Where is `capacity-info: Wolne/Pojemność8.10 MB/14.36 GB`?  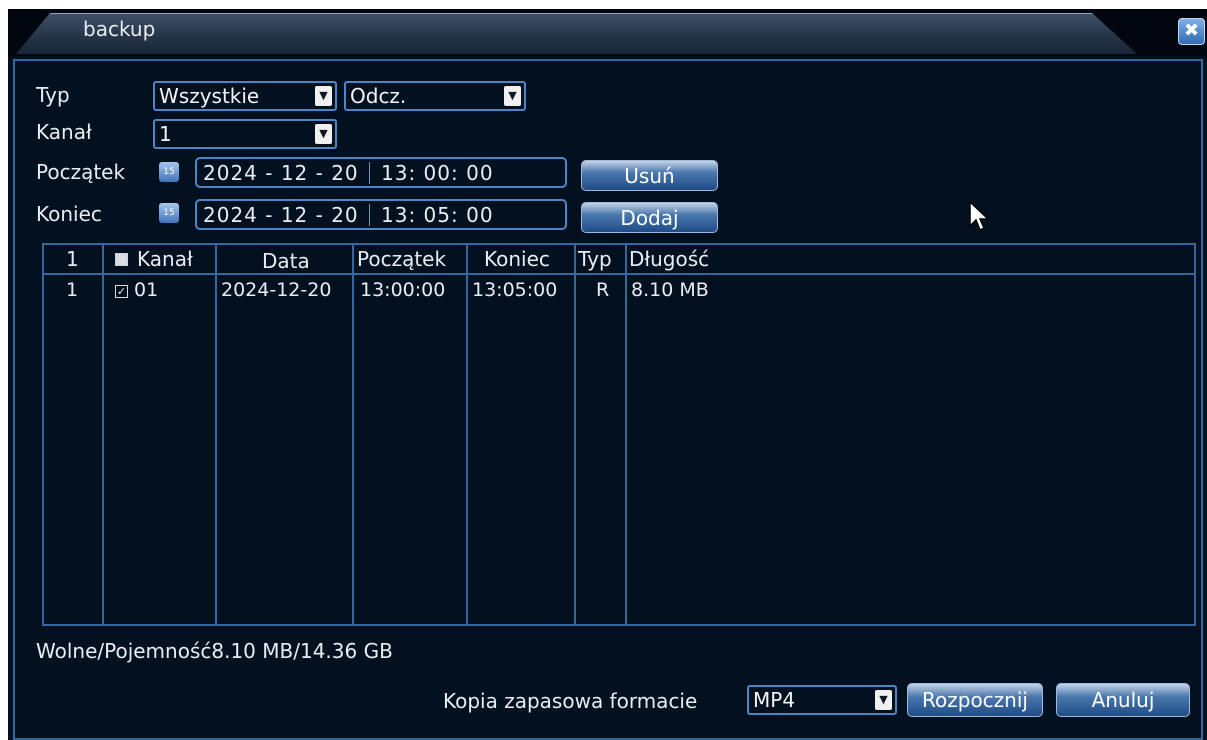 capacity-info: Wolne/Pojemność8.10 MB/14.36 GB is located at coordinates (214, 651).